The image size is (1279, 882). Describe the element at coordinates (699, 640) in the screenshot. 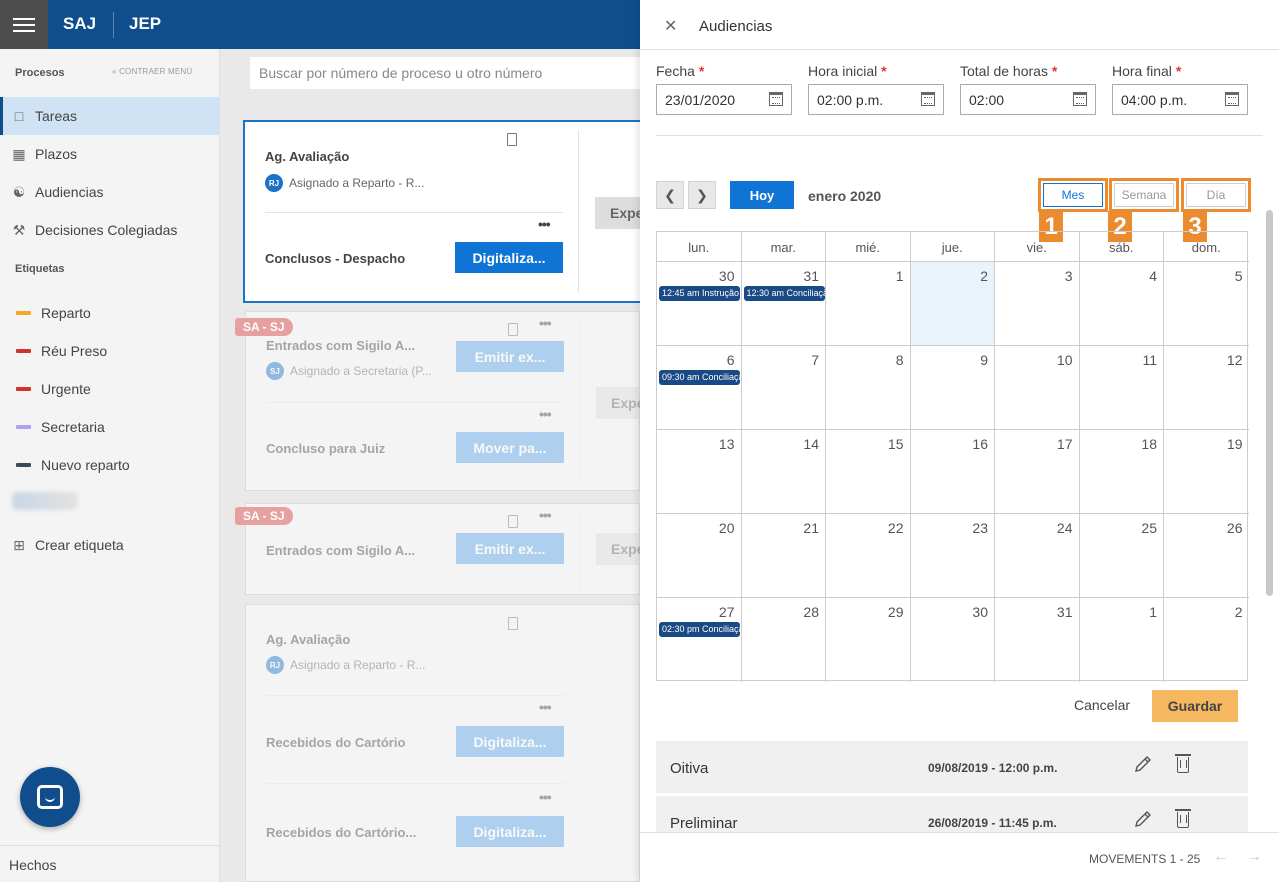

I see `calendar-day: 27 02:30 pm Conciliação` at that location.